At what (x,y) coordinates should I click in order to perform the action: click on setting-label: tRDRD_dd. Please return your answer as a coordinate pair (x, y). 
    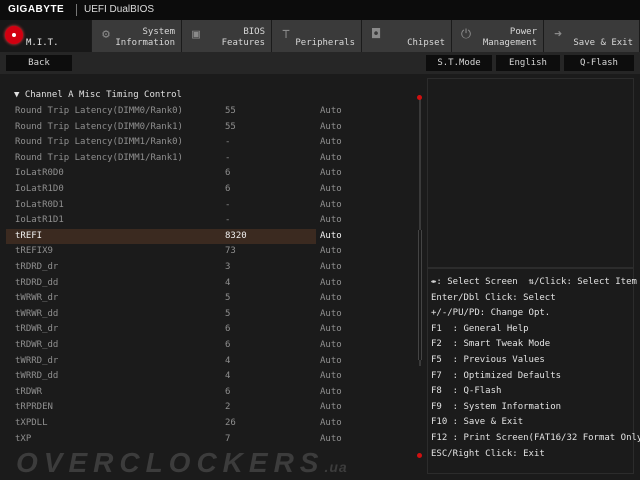
    Looking at the image, I should click on (37, 282).